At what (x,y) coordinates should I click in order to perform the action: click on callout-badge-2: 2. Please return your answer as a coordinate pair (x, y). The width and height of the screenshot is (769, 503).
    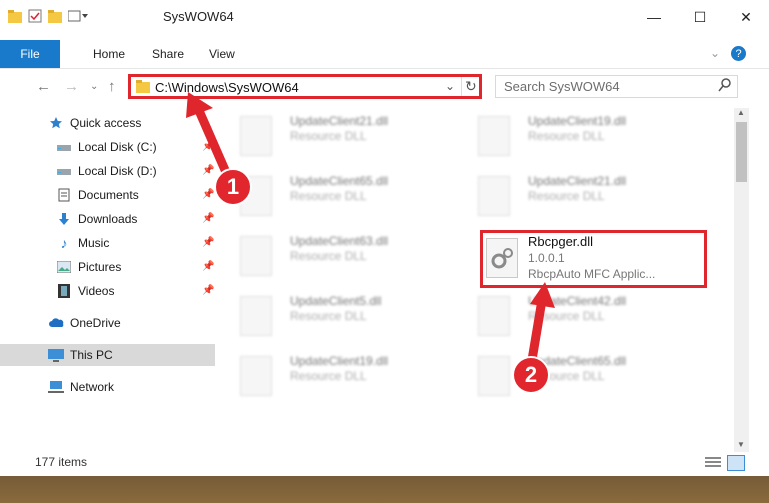
    Looking at the image, I should click on (531, 375).